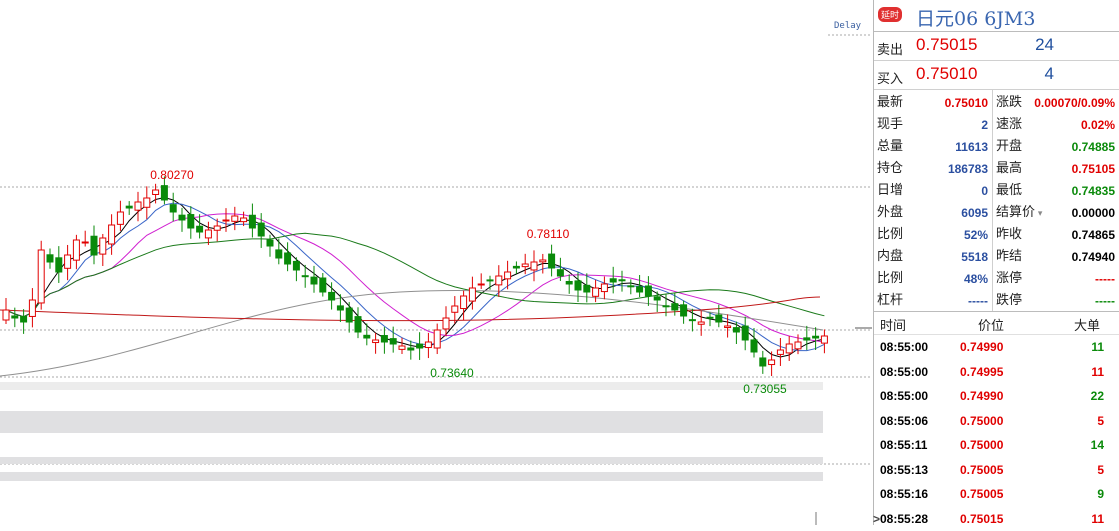 The width and height of the screenshot is (1119, 531). Describe the element at coordinates (996, 396) in the screenshot. I see `trade-row: 08:55:000.7499022` at that location.